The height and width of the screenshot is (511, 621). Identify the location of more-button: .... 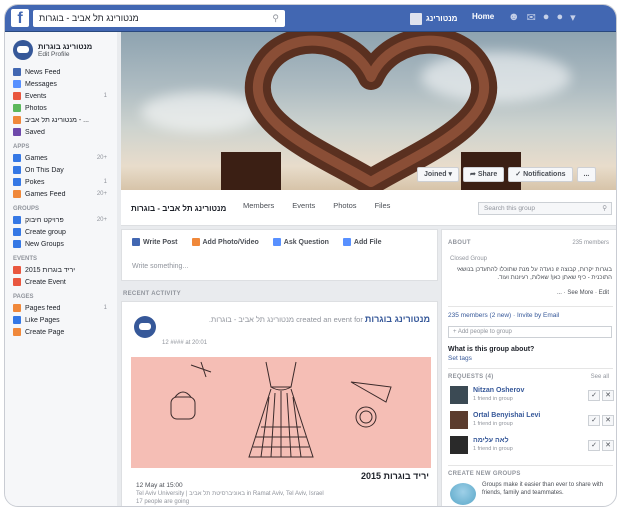
(586, 174).